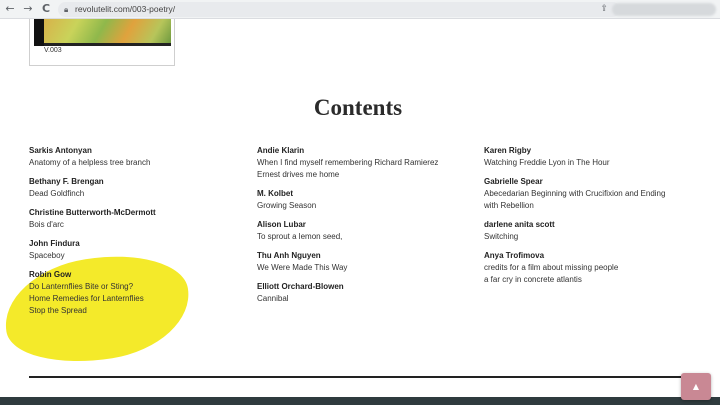  What do you see at coordinates (594, 151) in the screenshot?
I see `author-name: Karen Rigby` at bounding box center [594, 151].